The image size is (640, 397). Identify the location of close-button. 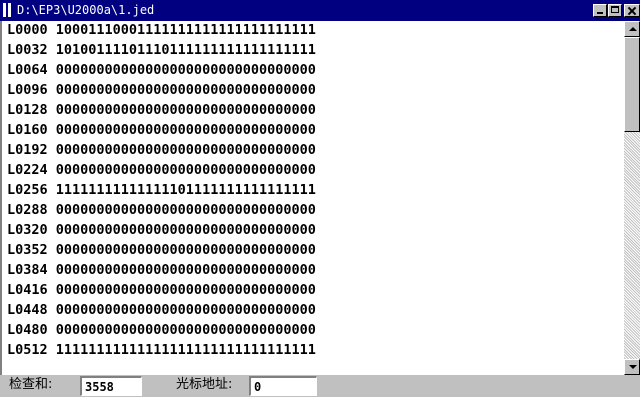
(632, 10).